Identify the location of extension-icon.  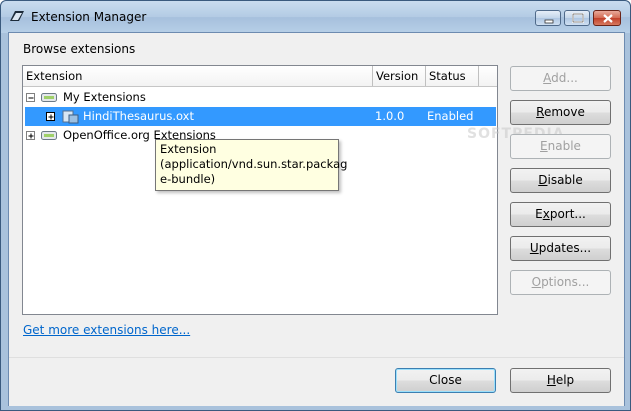
(70, 117).